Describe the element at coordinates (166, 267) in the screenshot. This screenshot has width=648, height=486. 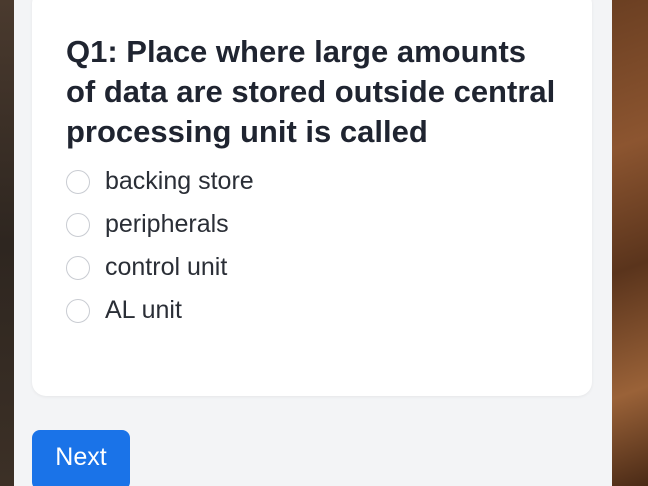
I see `option-label: control unit` at that location.